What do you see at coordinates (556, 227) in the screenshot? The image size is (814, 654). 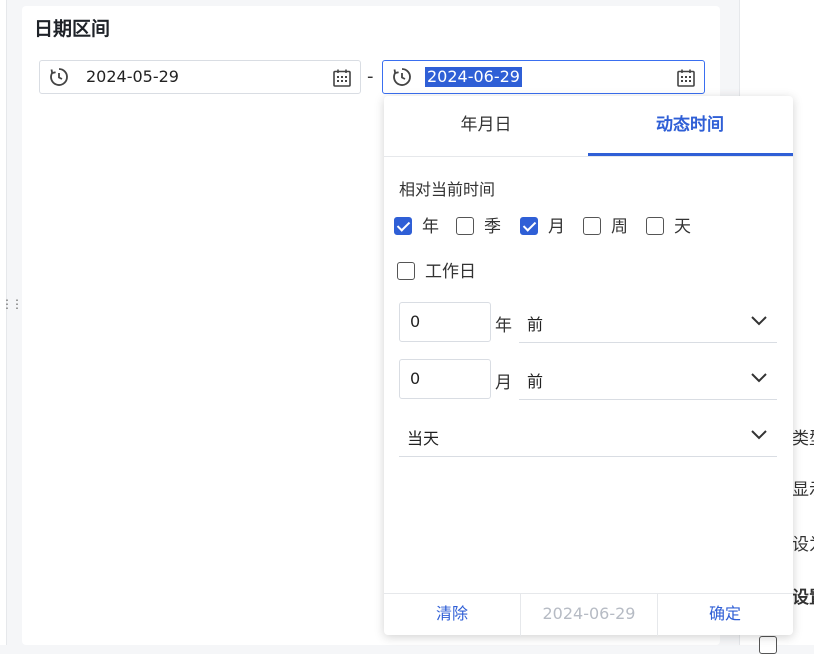 I see `checkbox-label: 月` at bounding box center [556, 227].